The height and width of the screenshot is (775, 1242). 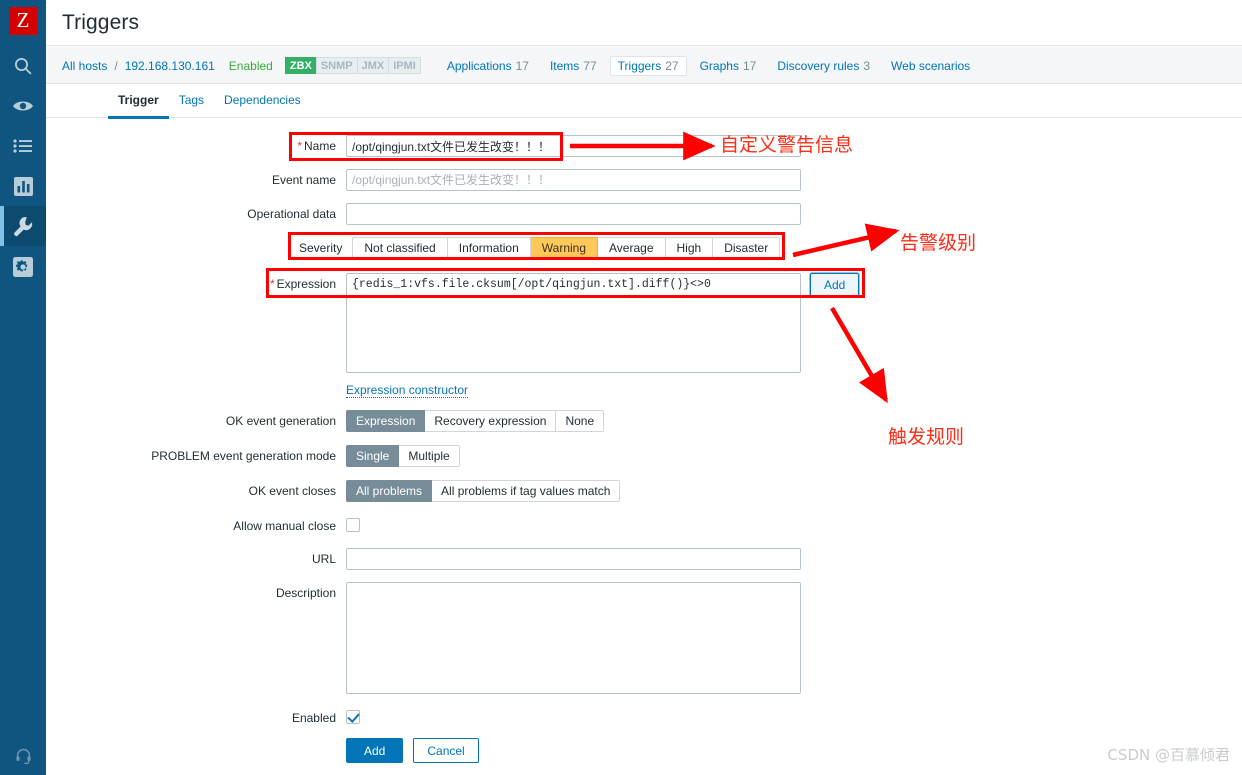 I want to click on sidebar-item-support, so click(x=23, y=755).